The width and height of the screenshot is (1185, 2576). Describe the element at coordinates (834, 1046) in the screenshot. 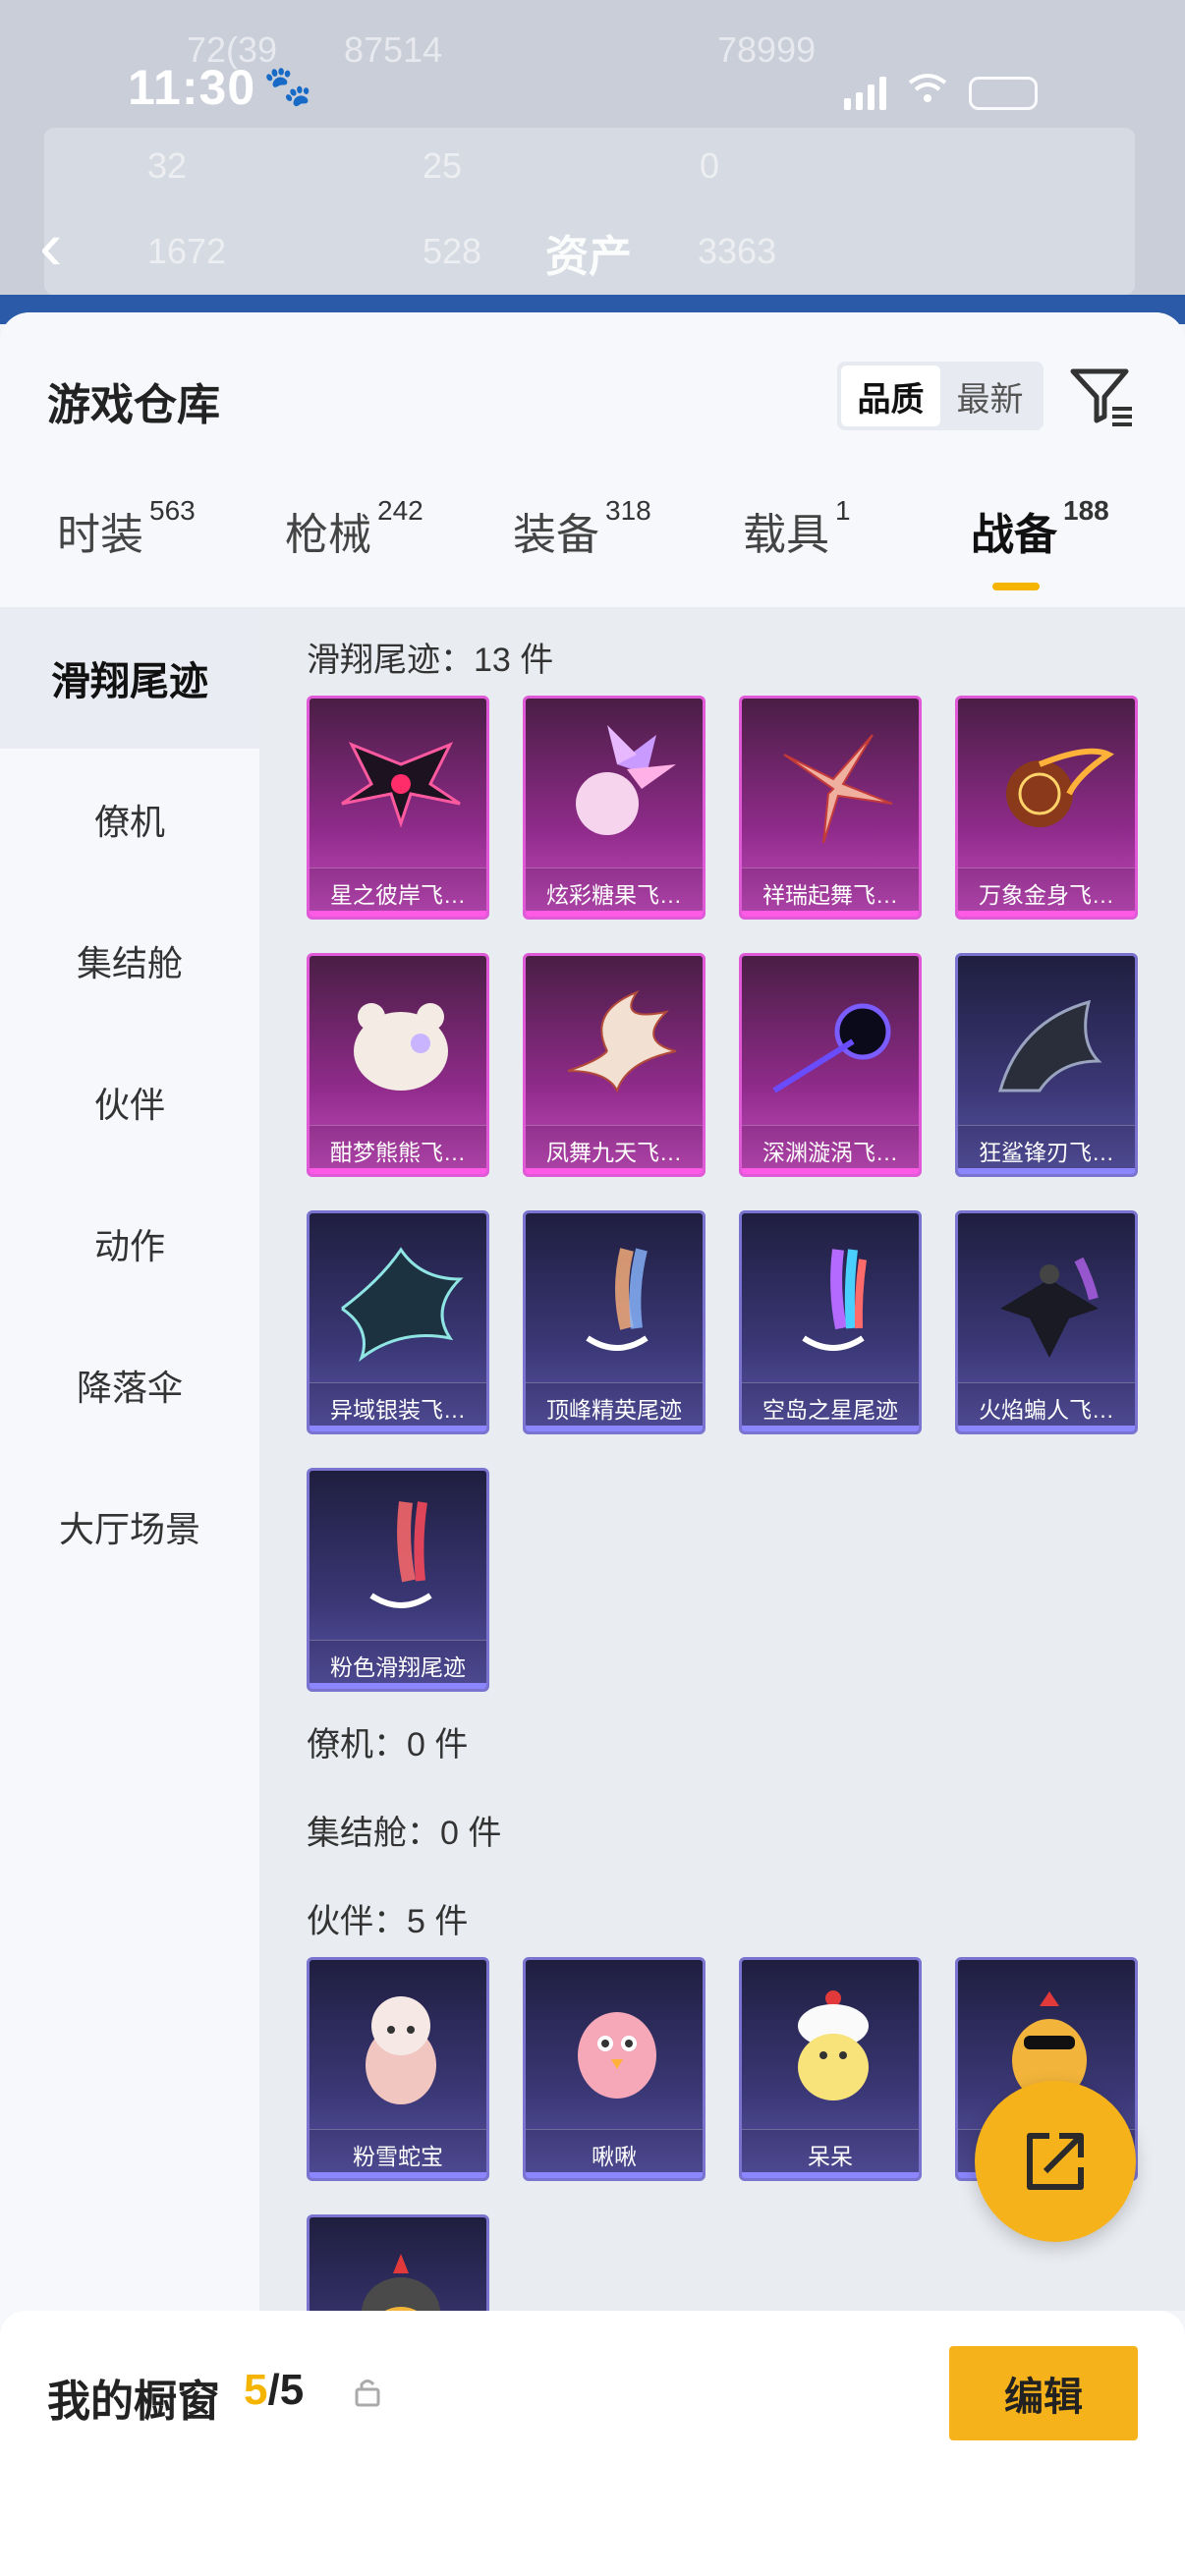

I see `abyss-vortex-art-icon` at that location.